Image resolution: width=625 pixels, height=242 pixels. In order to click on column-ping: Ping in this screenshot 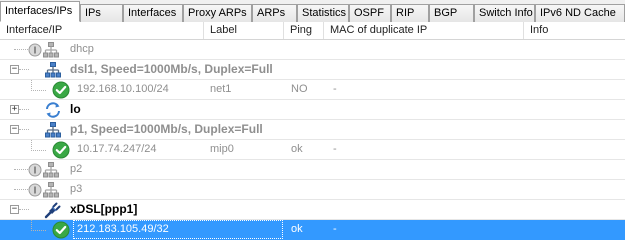, I will do `click(304, 30)`.